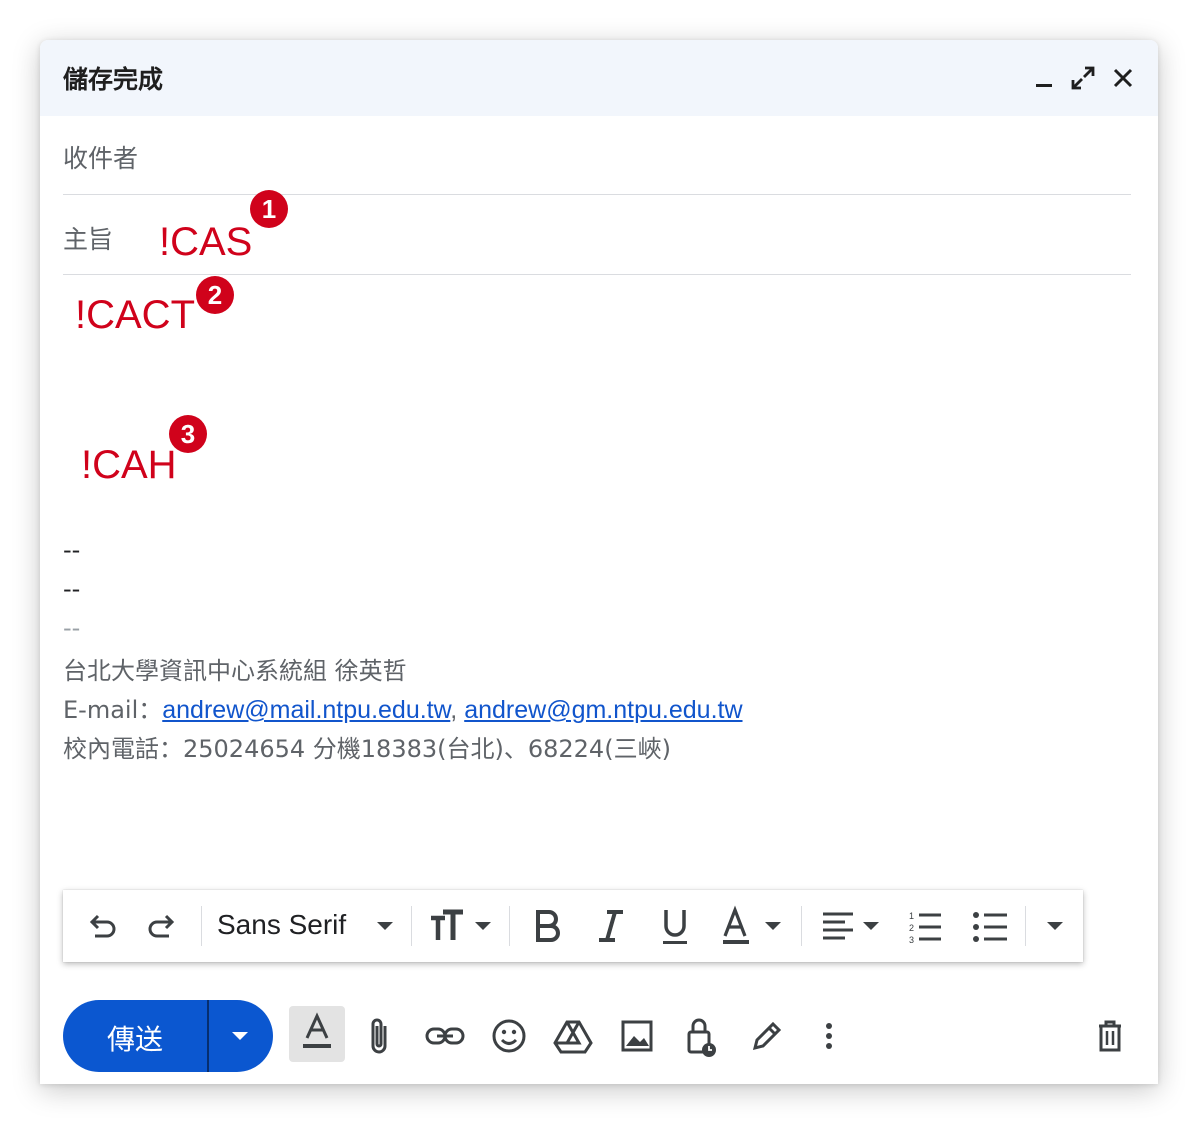 Image resolution: width=1198 pixels, height=1124 pixels. I want to click on annotation-text-1: !CAS, so click(206, 242).